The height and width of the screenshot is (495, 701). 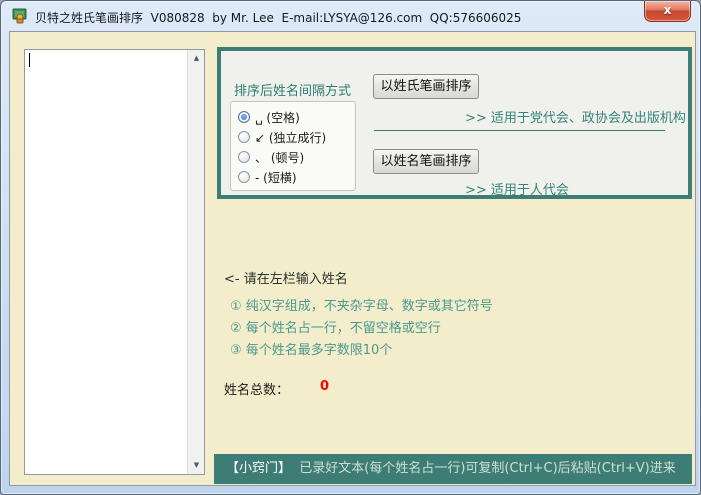 What do you see at coordinates (361, 306) in the screenshot?
I see `rule-1: ① 纯汉字组成，不夹杂字母、数字或其它符号` at bounding box center [361, 306].